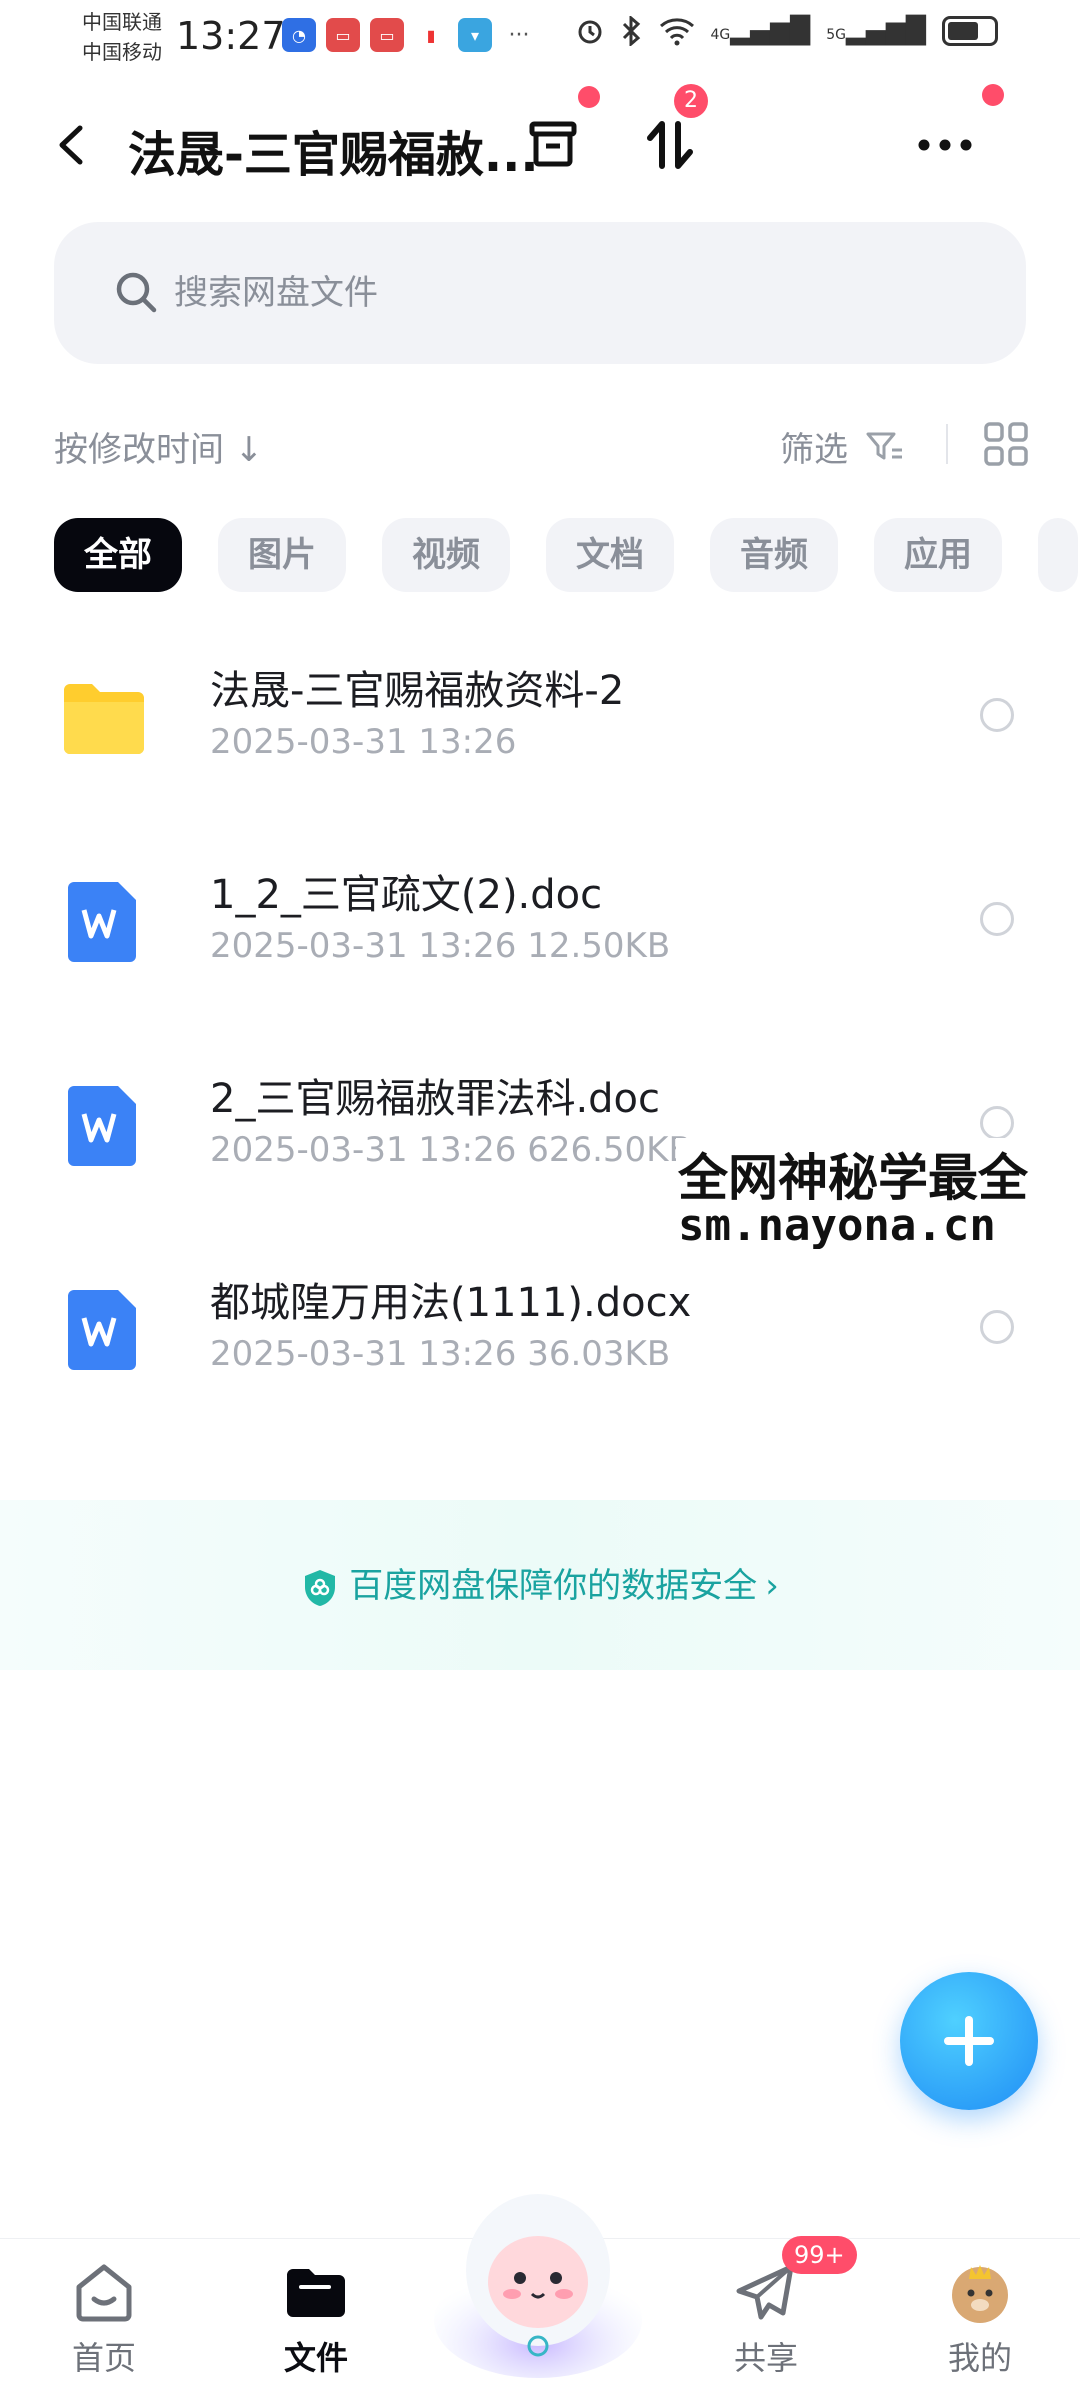 This screenshot has height=2400, width=1080. I want to click on sort-filter-row: 按修改时间 ↓ 筛选, so click(540, 445).